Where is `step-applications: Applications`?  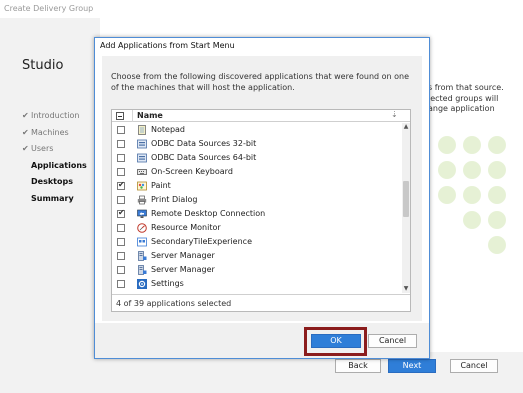 step-applications: Applications is located at coordinates (54, 166).